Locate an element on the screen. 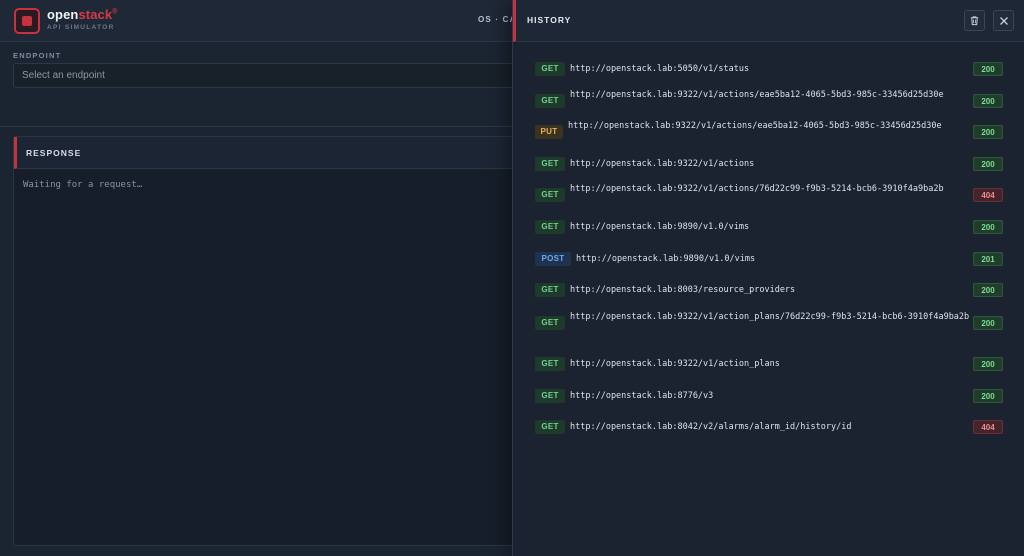 This screenshot has height=556, width=1024. endpoint-select: Select an endpoint is located at coordinates (273, 75).